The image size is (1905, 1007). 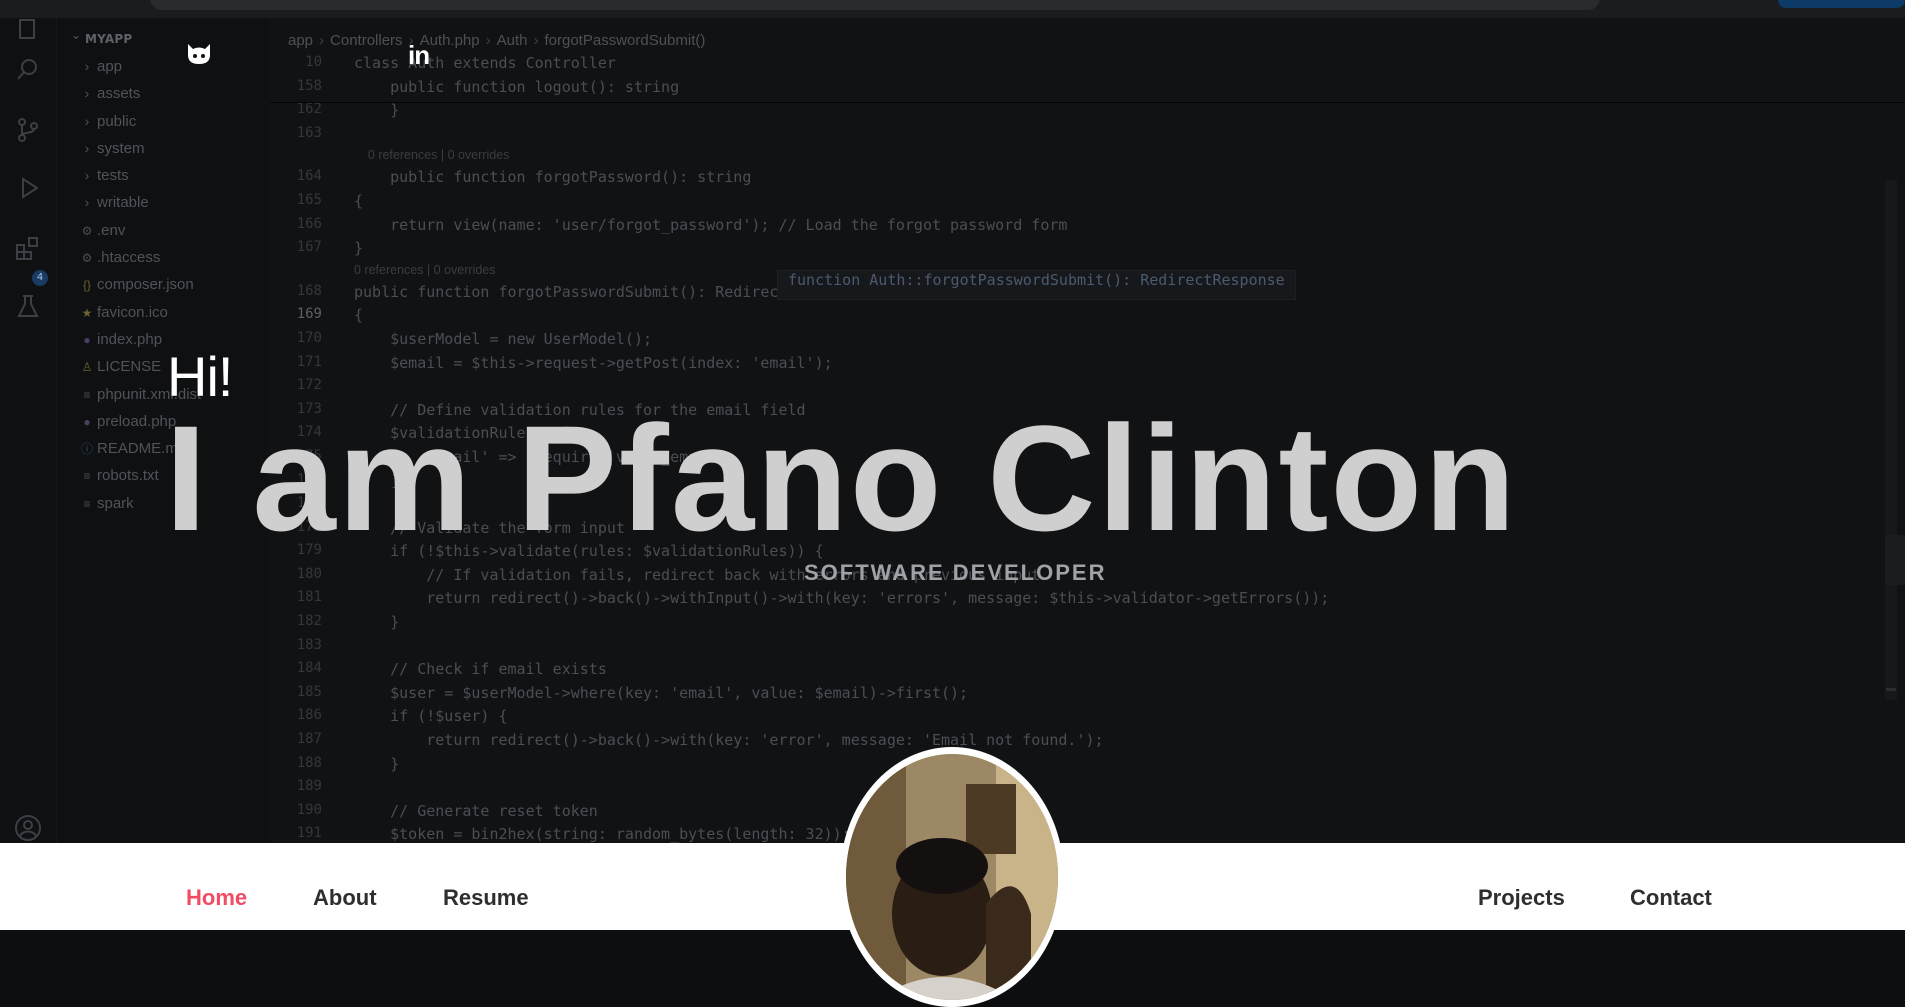 I want to click on code-line: 190 // Generate reset token, so click(x=1087, y=814).